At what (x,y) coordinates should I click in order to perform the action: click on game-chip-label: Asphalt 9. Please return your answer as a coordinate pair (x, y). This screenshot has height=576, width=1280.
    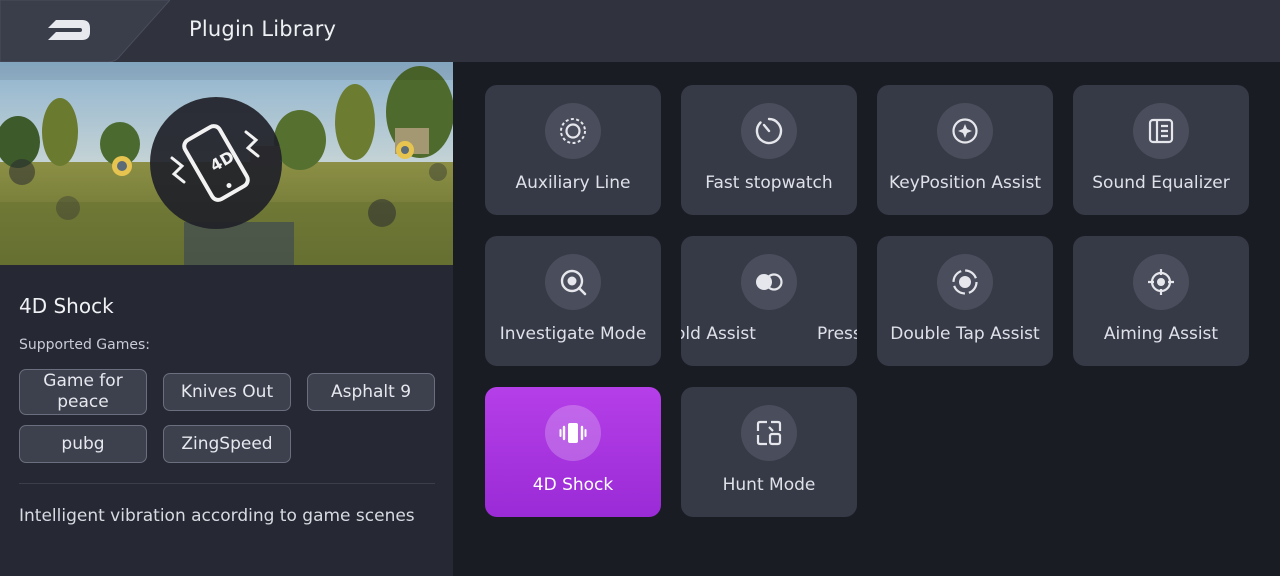
    Looking at the image, I should click on (371, 391).